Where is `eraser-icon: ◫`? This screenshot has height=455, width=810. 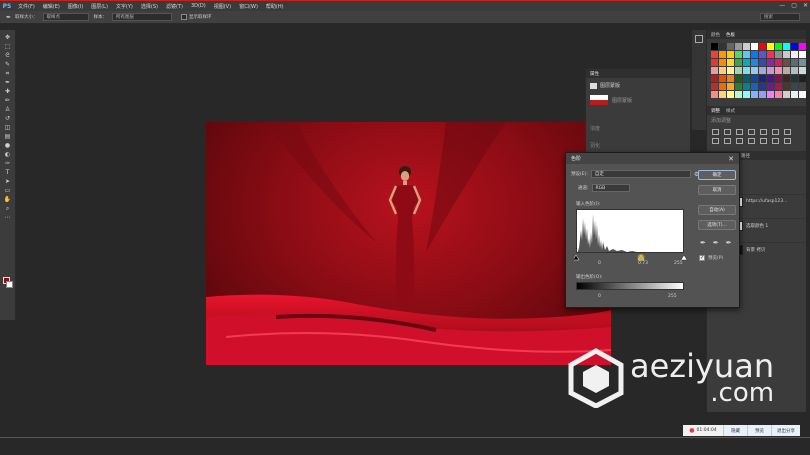
eraser-icon: ◫ is located at coordinates (7, 127).